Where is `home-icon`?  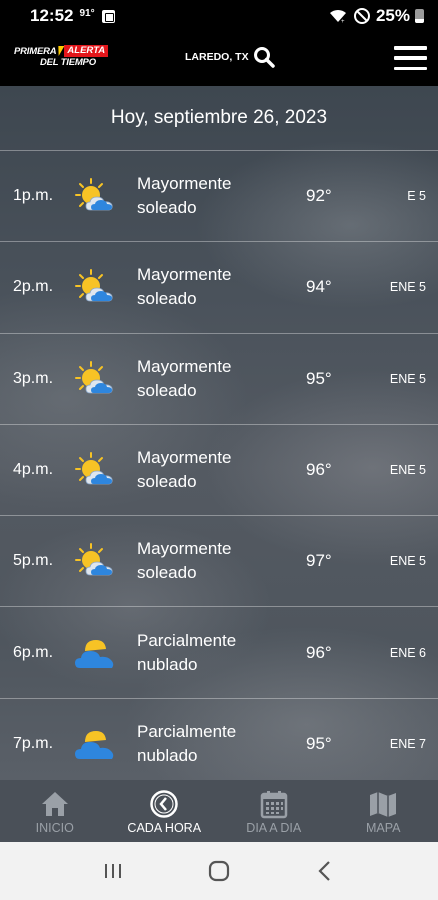
home-icon is located at coordinates (54, 804).